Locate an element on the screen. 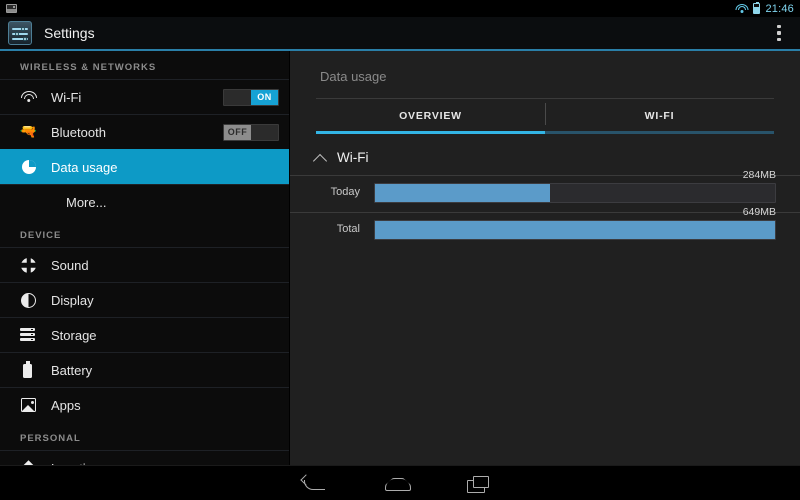 The image size is (800, 500). sidebar-item-bluetooth: 🔫 Bluetooth OFF is located at coordinates (144, 131).